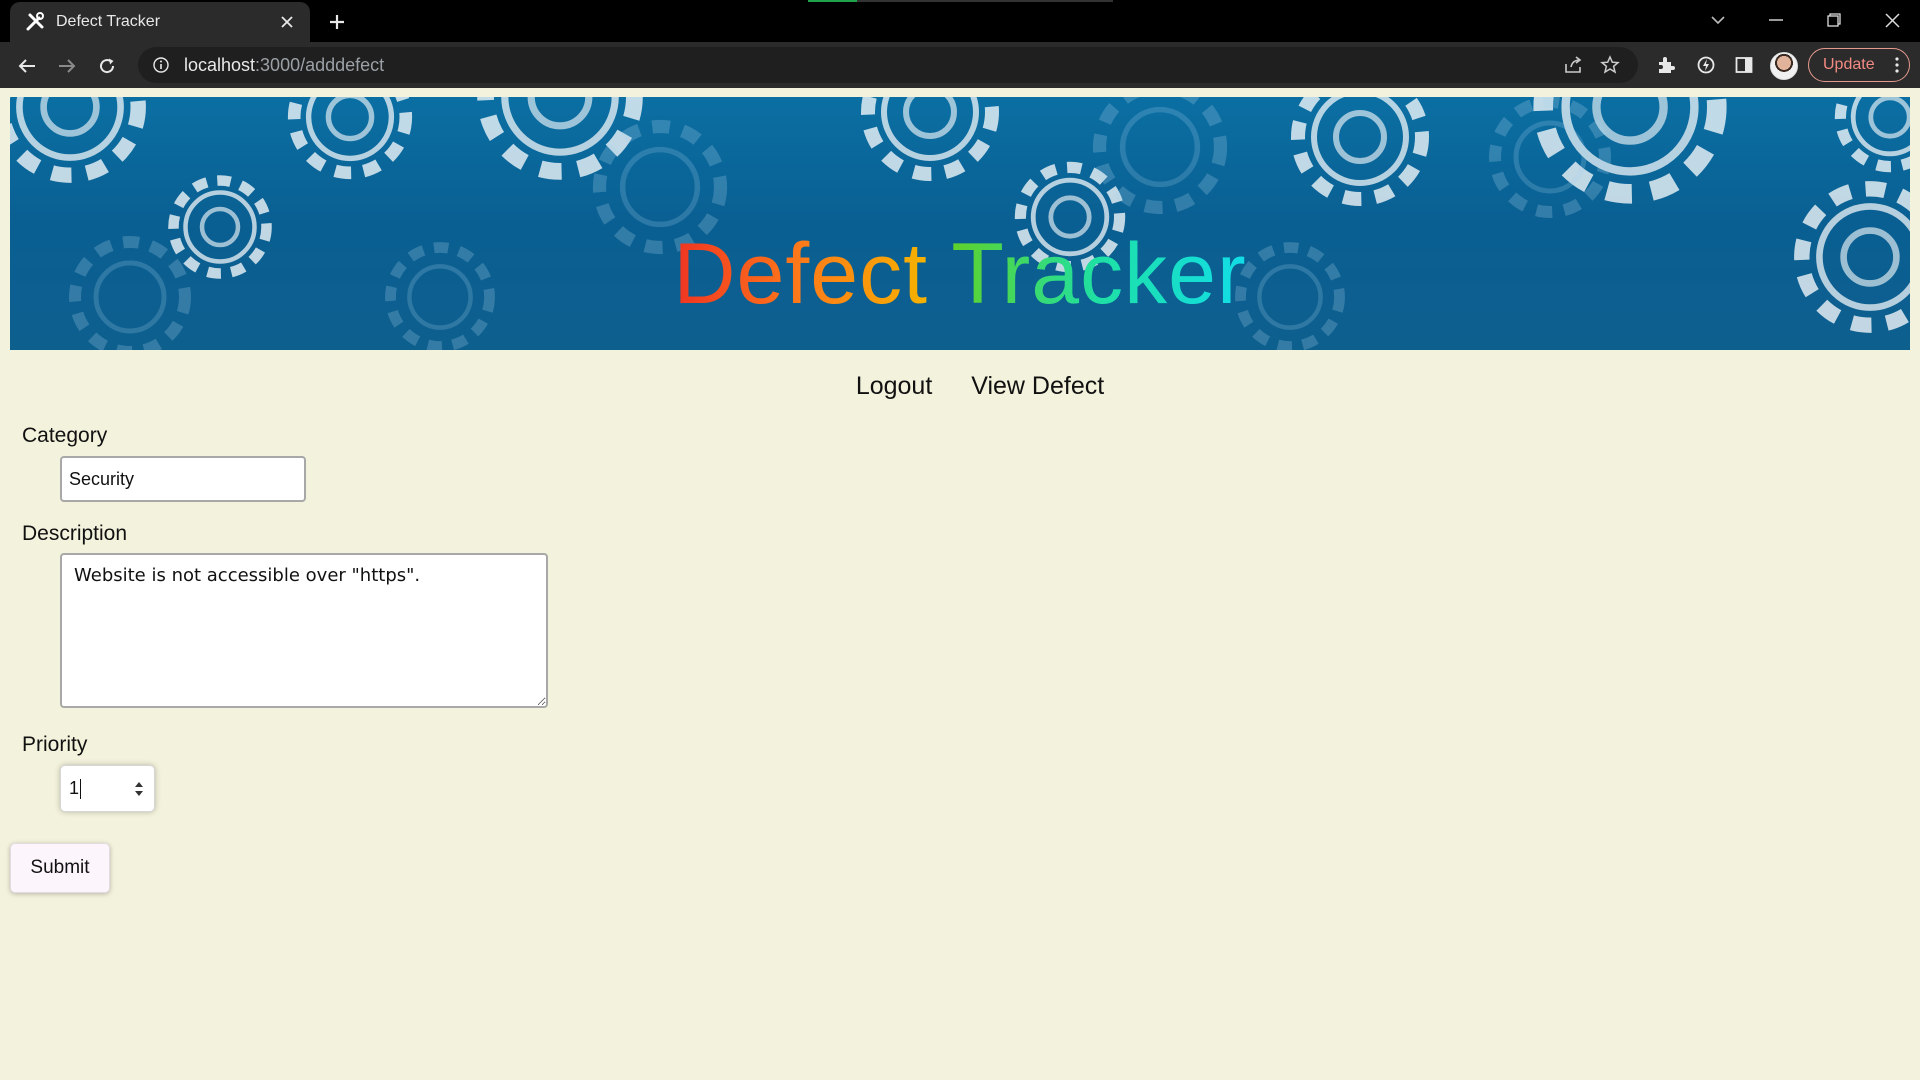  What do you see at coordinates (1706, 65) in the screenshot?
I see `performance-icon` at bounding box center [1706, 65].